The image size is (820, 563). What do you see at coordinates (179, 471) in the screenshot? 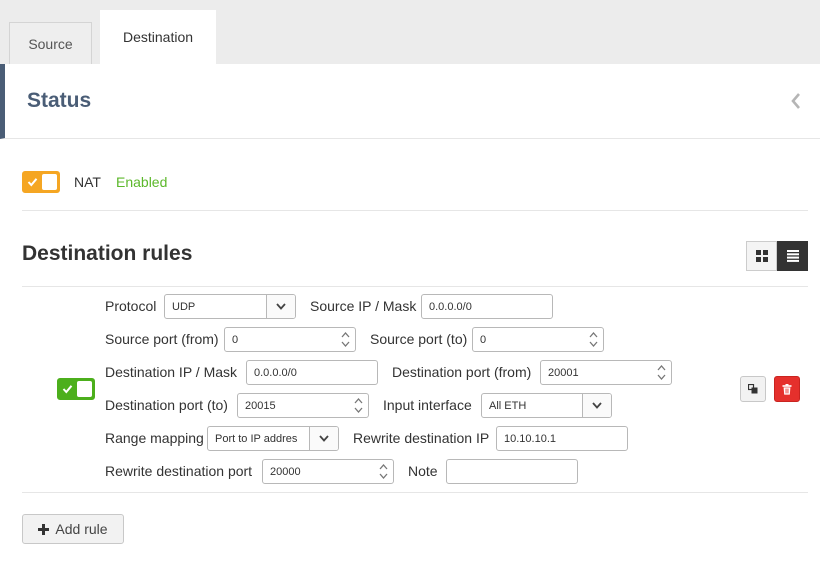
I see `rewrite-port-label: Rewrite destination port` at bounding box center [179, 471].